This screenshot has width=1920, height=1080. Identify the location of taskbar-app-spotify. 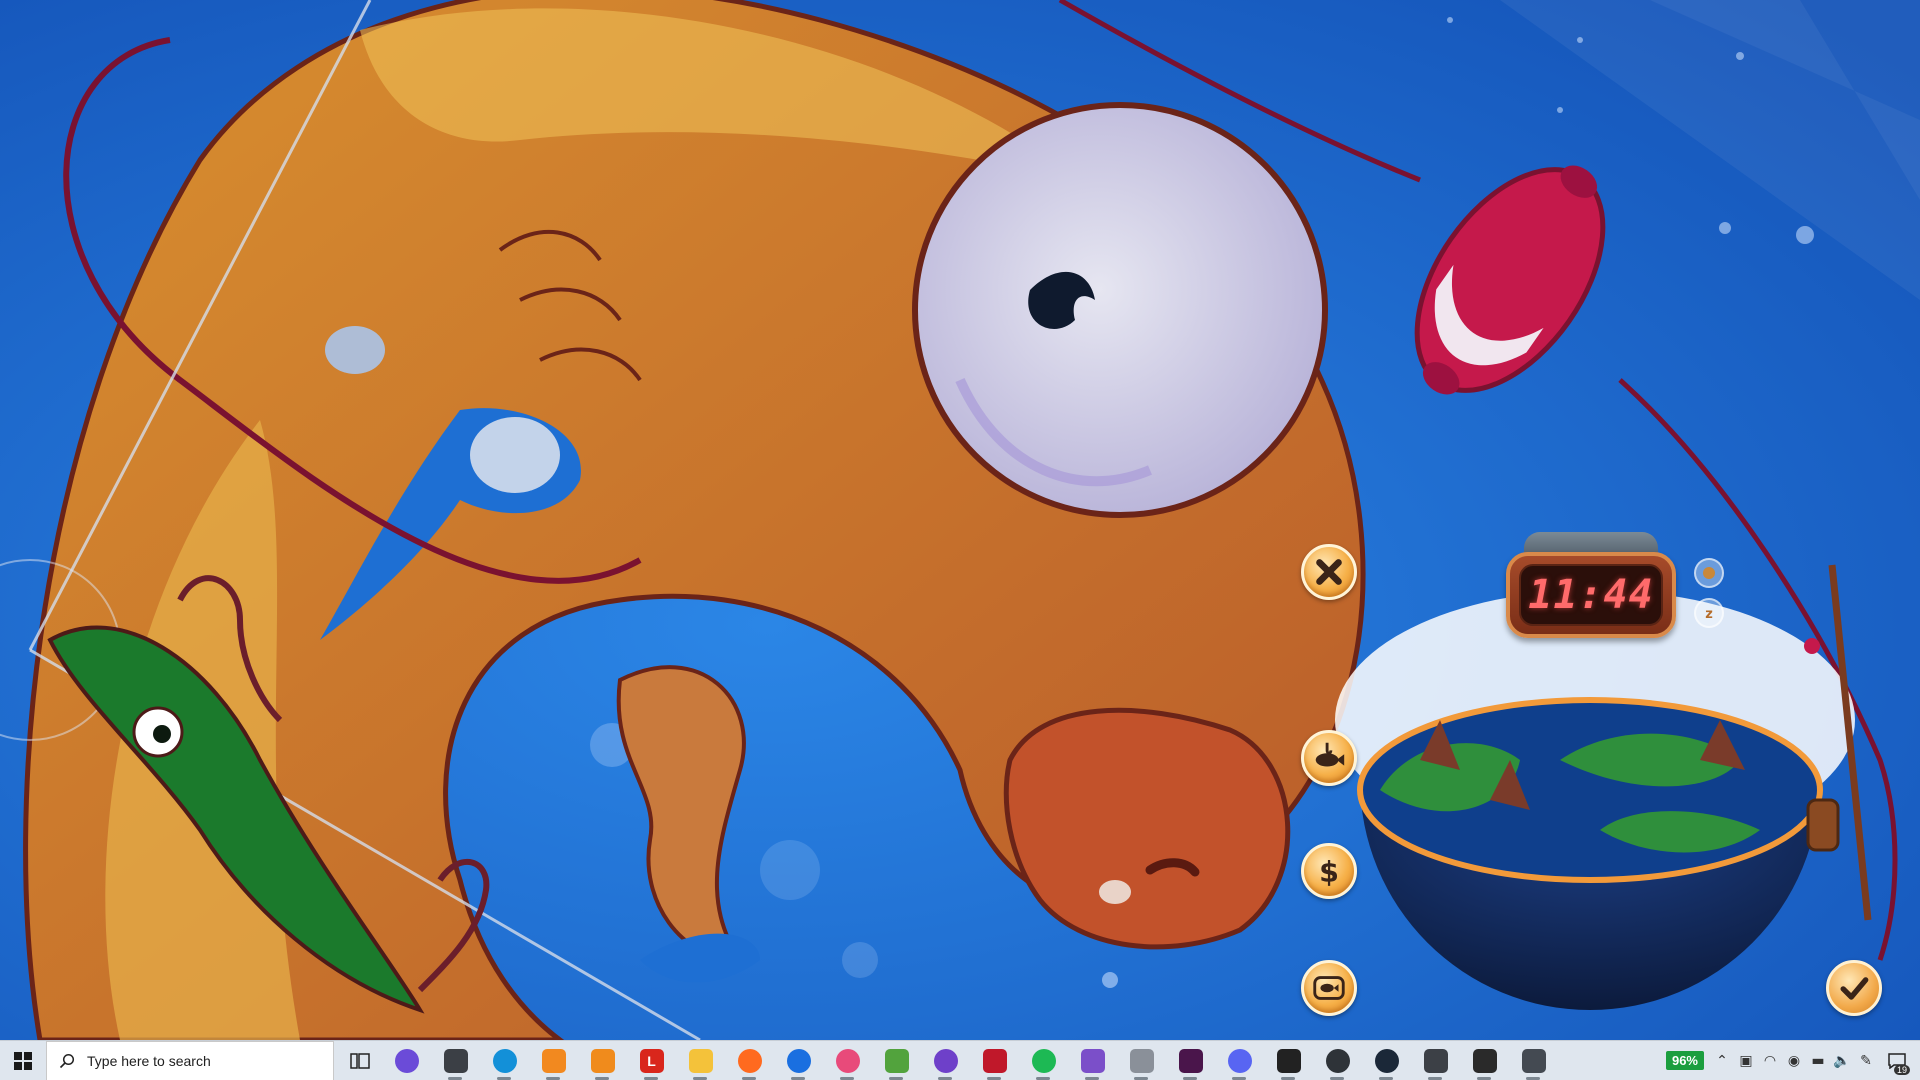
(1043, 1060).